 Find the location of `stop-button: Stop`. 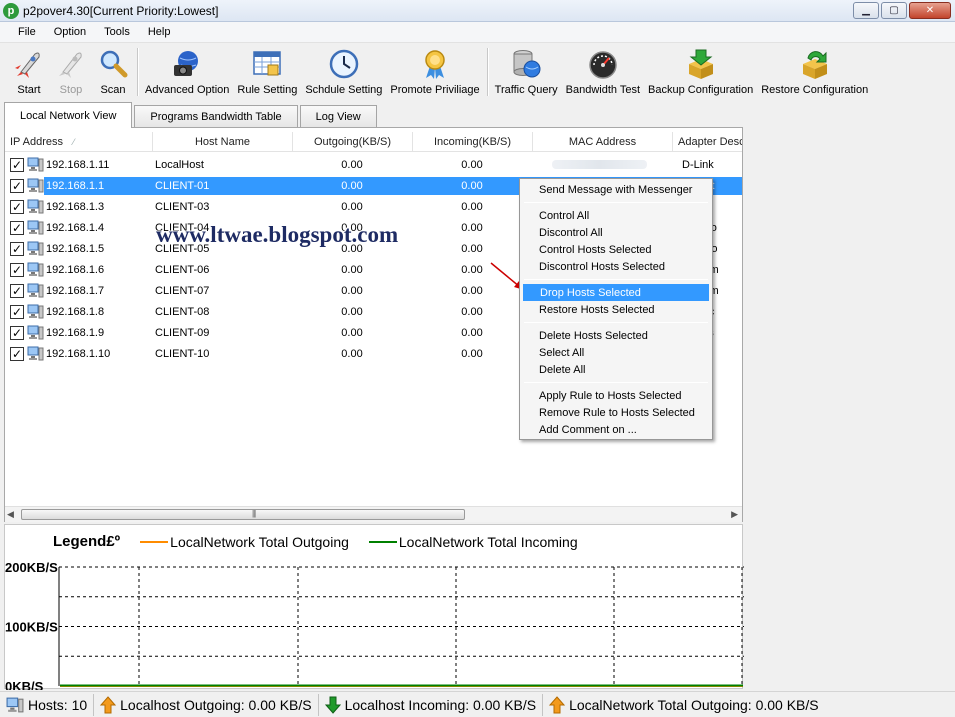

stop-button: Stop is located at coordinates (71, 70).